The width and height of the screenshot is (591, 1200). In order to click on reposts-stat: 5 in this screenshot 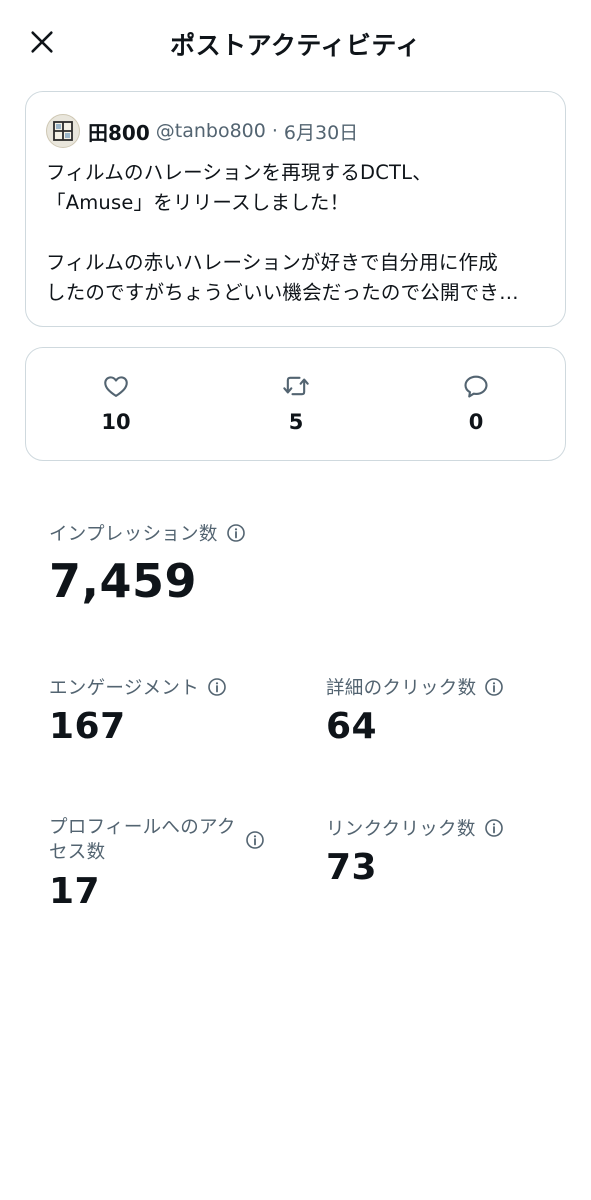, I will do `click(296, 403)`.